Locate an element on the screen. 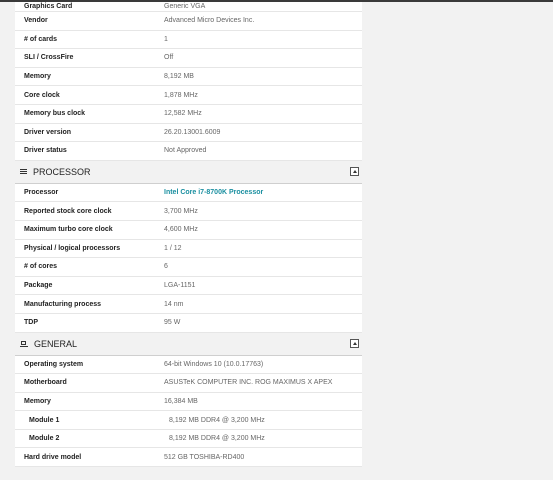  row-label: Graphics Card is located at coordinates (48, 6).